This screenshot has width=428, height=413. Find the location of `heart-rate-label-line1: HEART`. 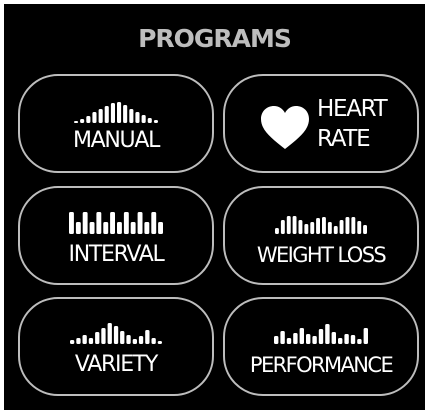

heart-rate-label-line1: HEART is located at coordinates (352, 109).